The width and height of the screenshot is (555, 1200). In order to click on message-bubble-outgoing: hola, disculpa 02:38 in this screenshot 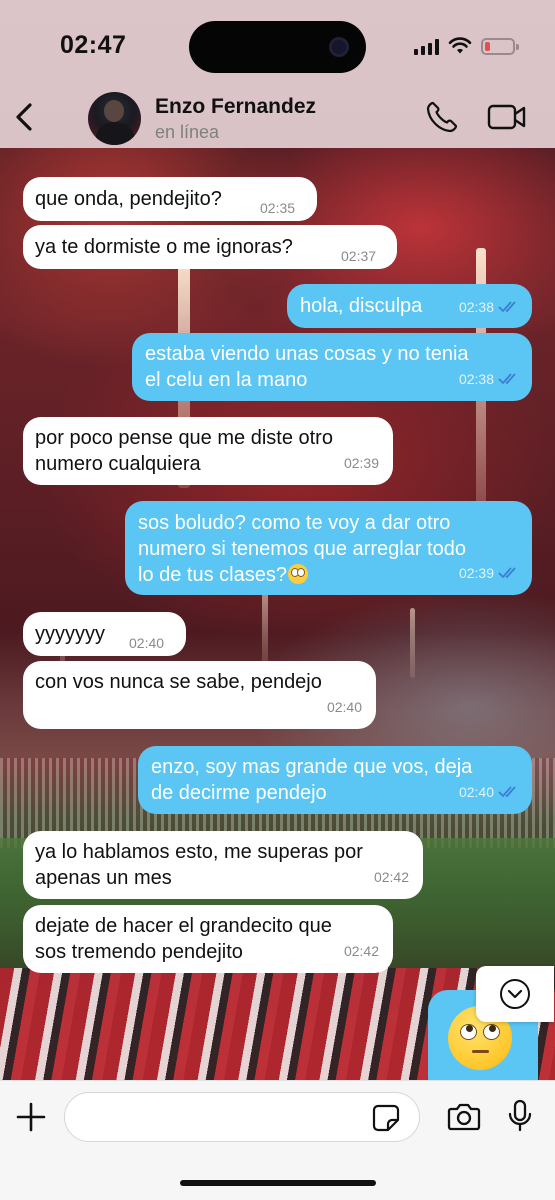, I will do `click(409, 306)`.